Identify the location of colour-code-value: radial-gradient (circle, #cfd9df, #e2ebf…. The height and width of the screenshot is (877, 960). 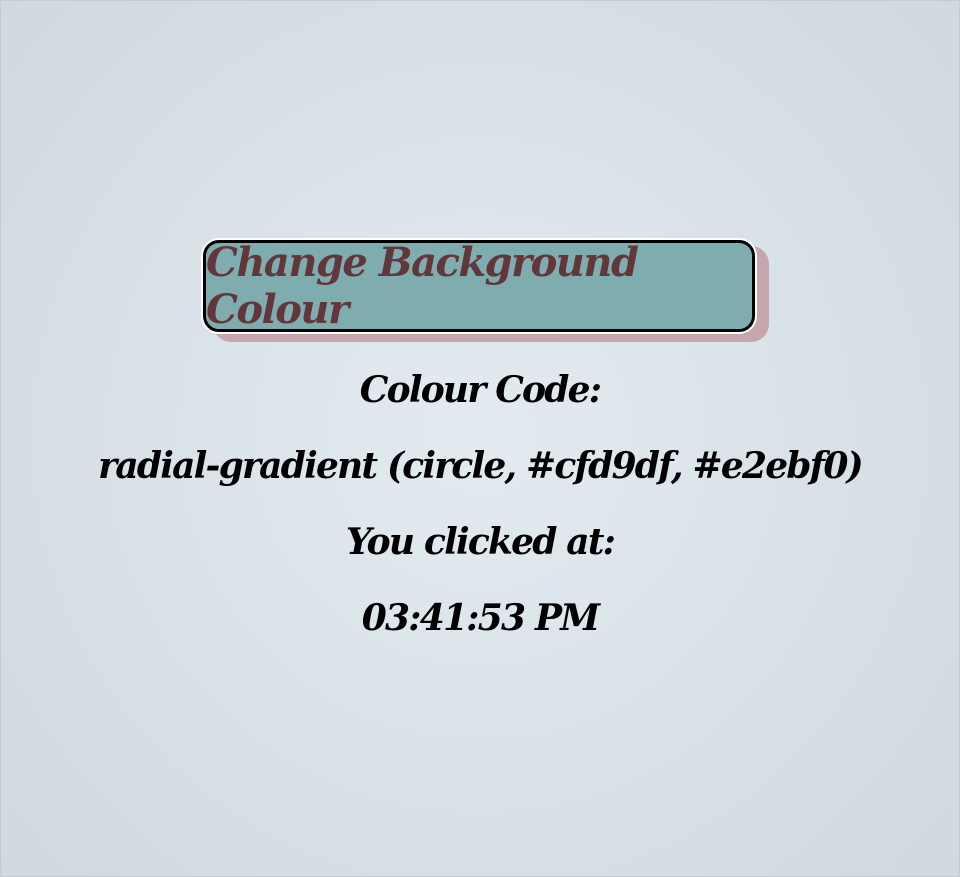
(480, 466).